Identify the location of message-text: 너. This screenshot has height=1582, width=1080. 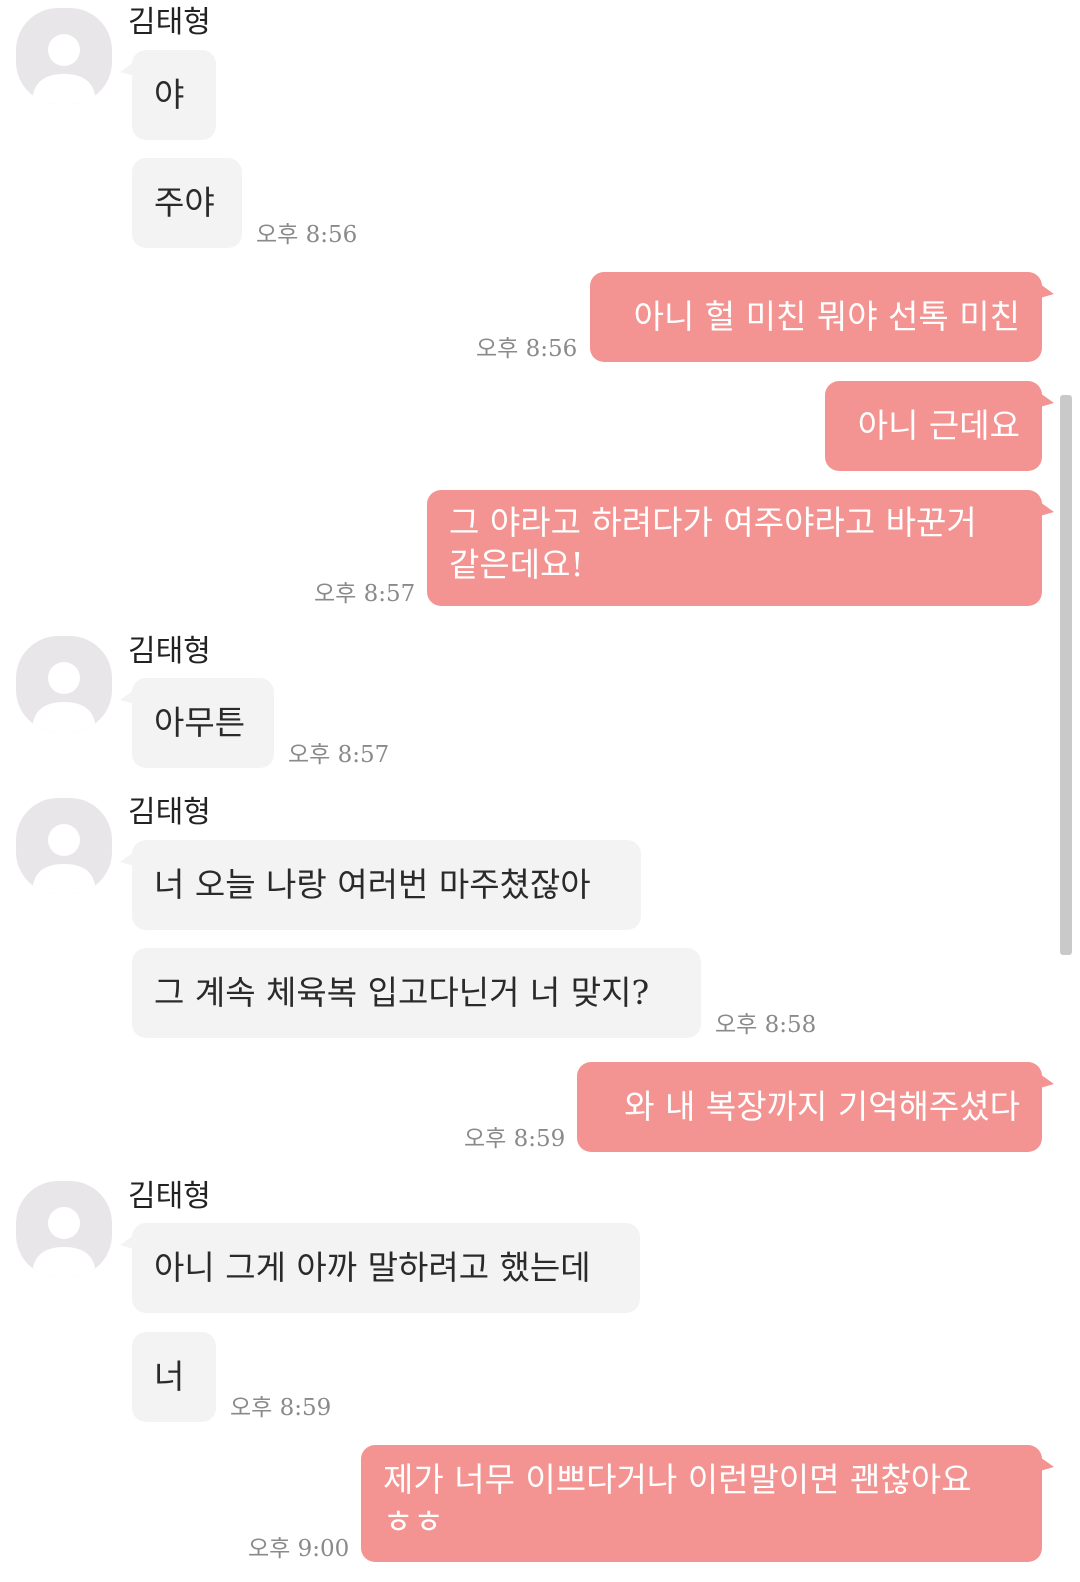
(169, 1376).